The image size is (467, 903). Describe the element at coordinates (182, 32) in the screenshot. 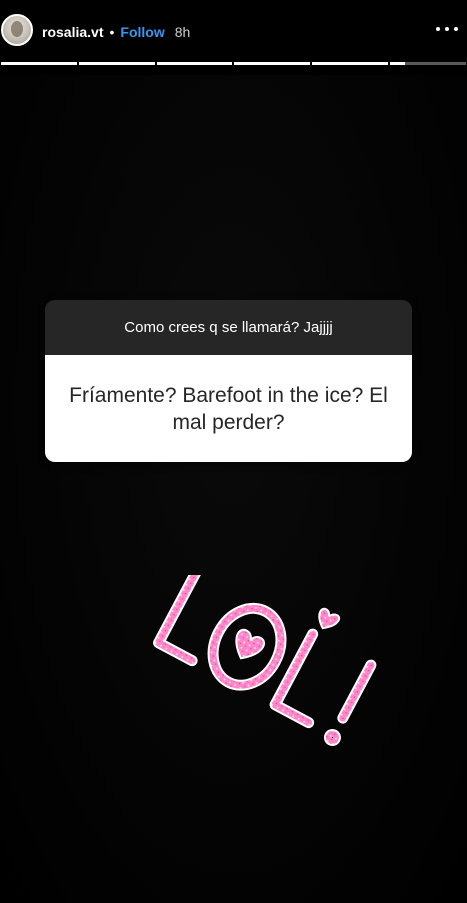

I see `post-time: 8h` at that location.